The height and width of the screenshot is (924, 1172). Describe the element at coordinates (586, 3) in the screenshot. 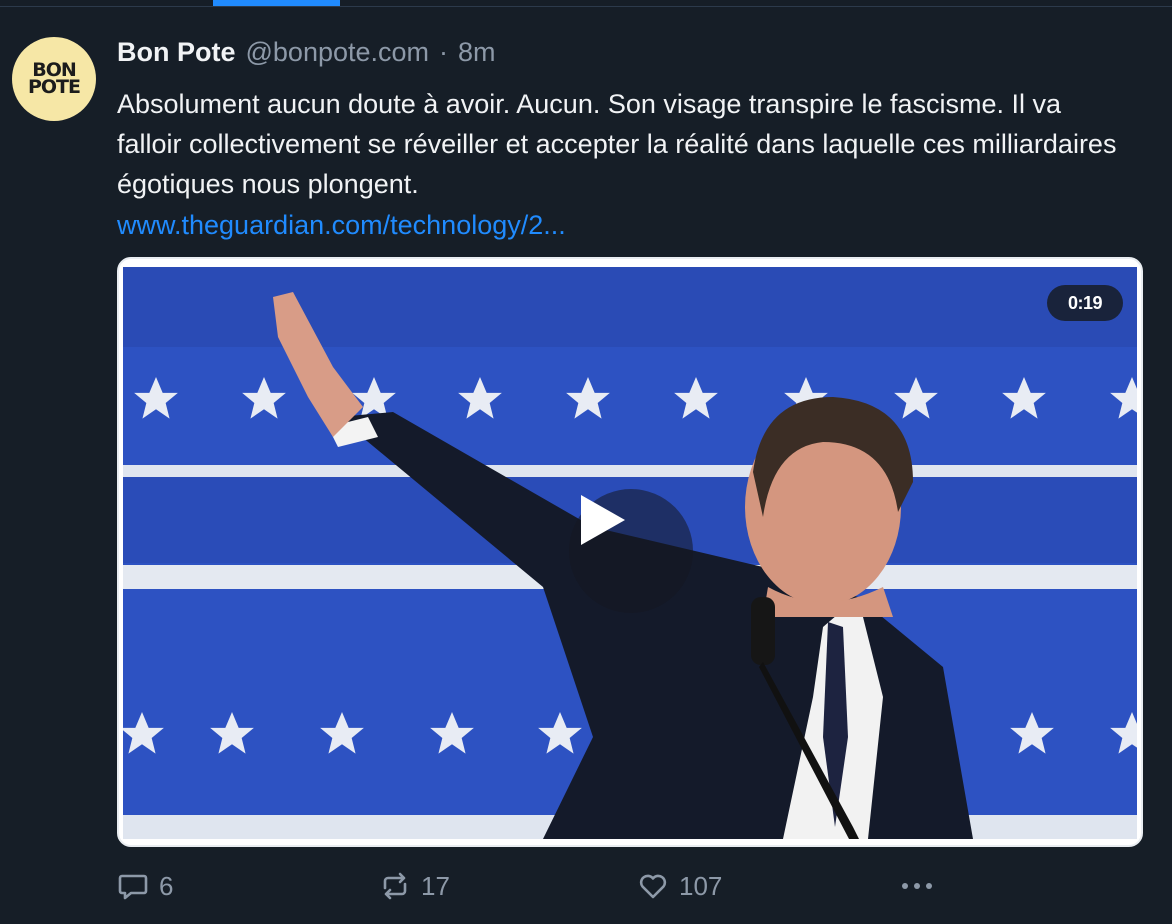

I see `tab-strip` at that location.